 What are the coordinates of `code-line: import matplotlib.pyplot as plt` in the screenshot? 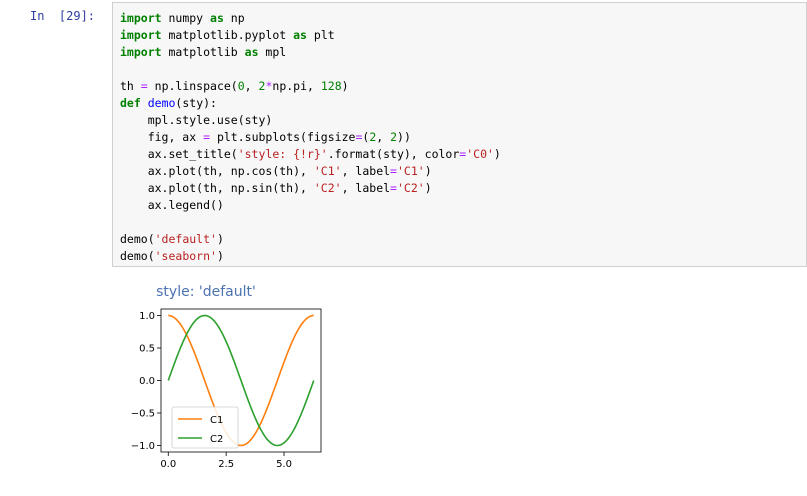 It's located at (227, 35).